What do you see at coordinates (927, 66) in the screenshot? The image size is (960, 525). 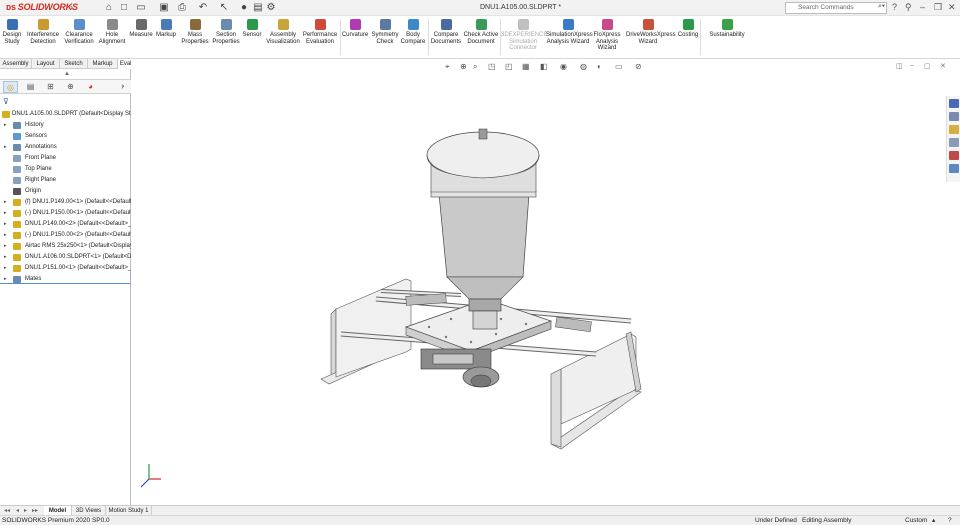 I see `viewport-maximize-icon: ▢` at bounding box center [927, 66].